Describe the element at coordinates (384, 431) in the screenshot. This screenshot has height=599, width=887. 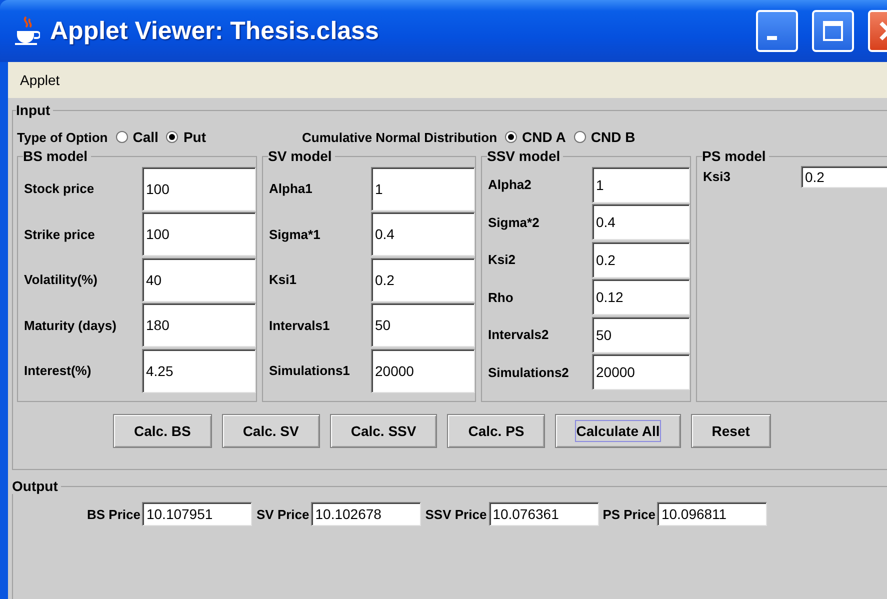
I see `action-button: Calc. SSV` at that location.